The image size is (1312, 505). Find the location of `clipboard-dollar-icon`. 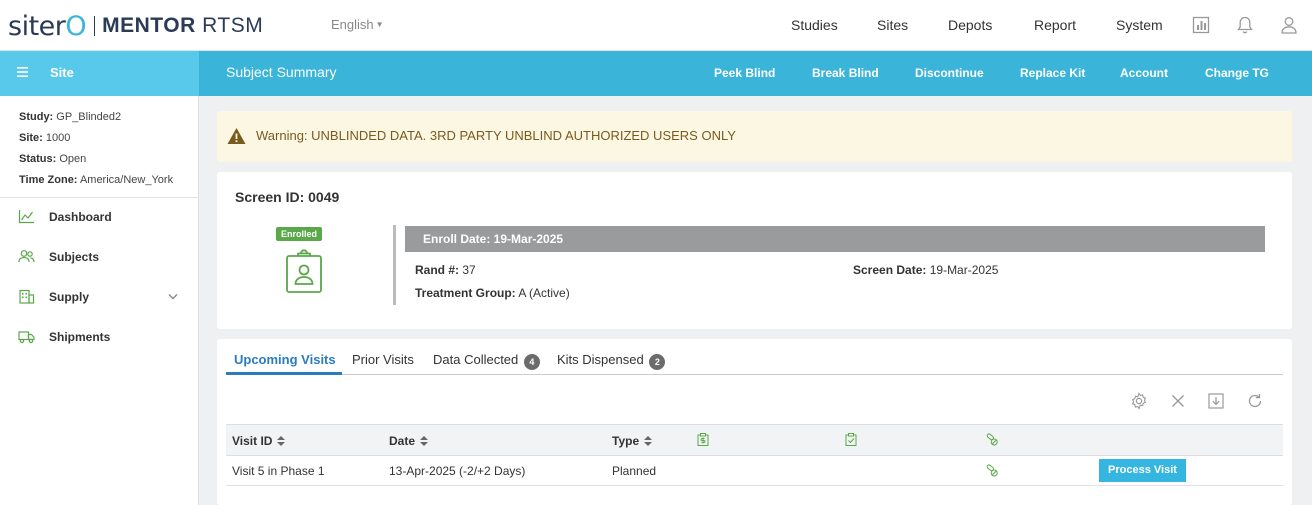

clipboard-dollar-icon is located at coordinates (703, 439).